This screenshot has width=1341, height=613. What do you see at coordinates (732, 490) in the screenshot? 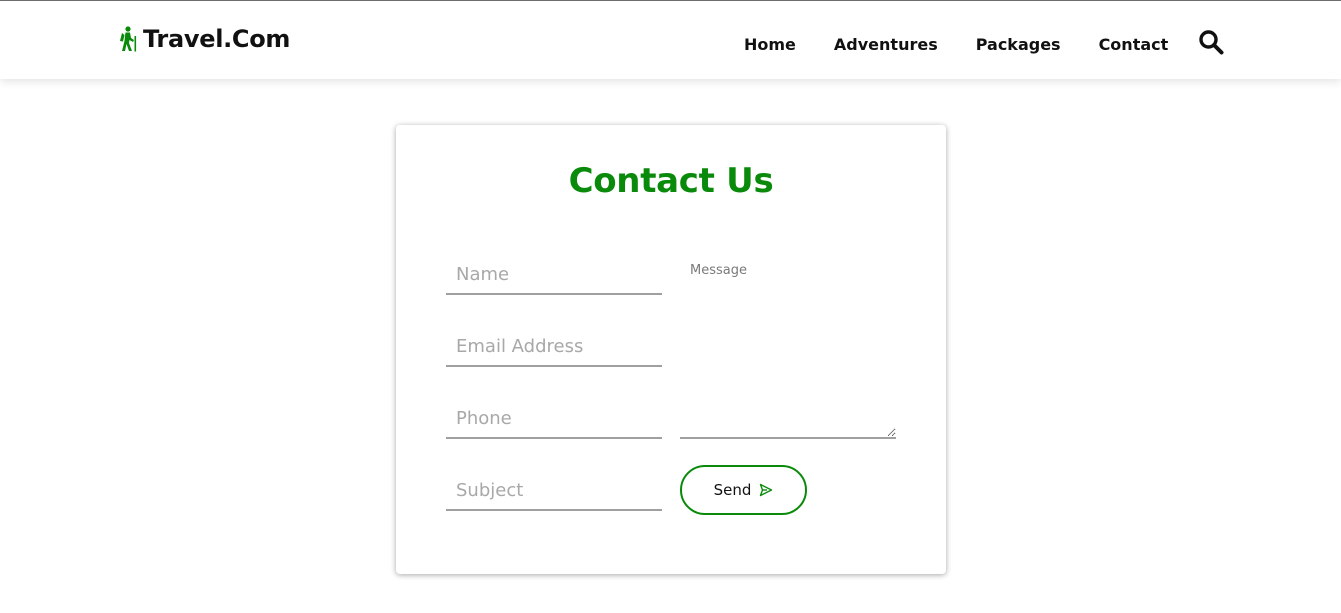
I see `send-button-label: Send` at bounding box center [732, 490].